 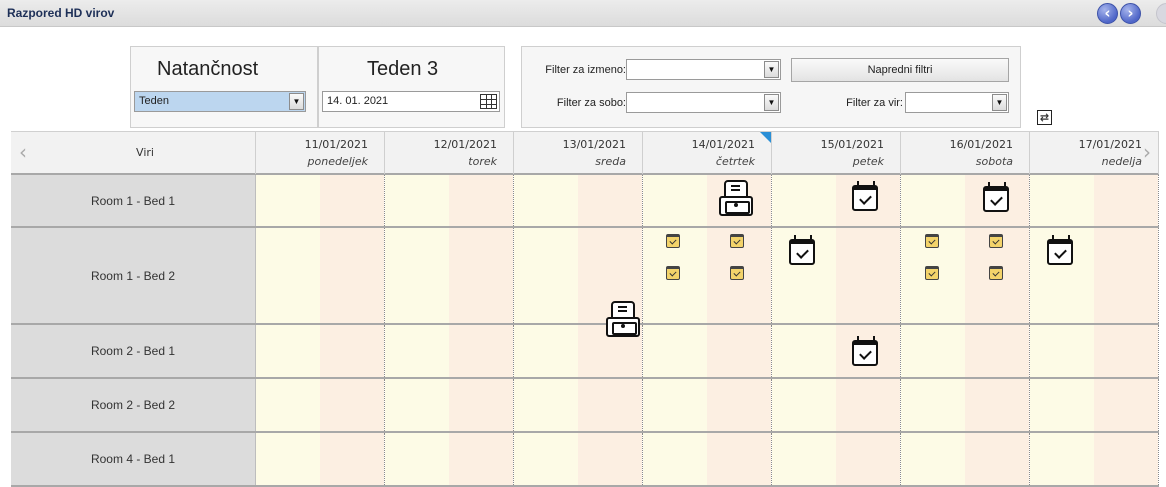 I want to click on resource-row: Room 2 - Bed 1, so click(x=585, y=352).